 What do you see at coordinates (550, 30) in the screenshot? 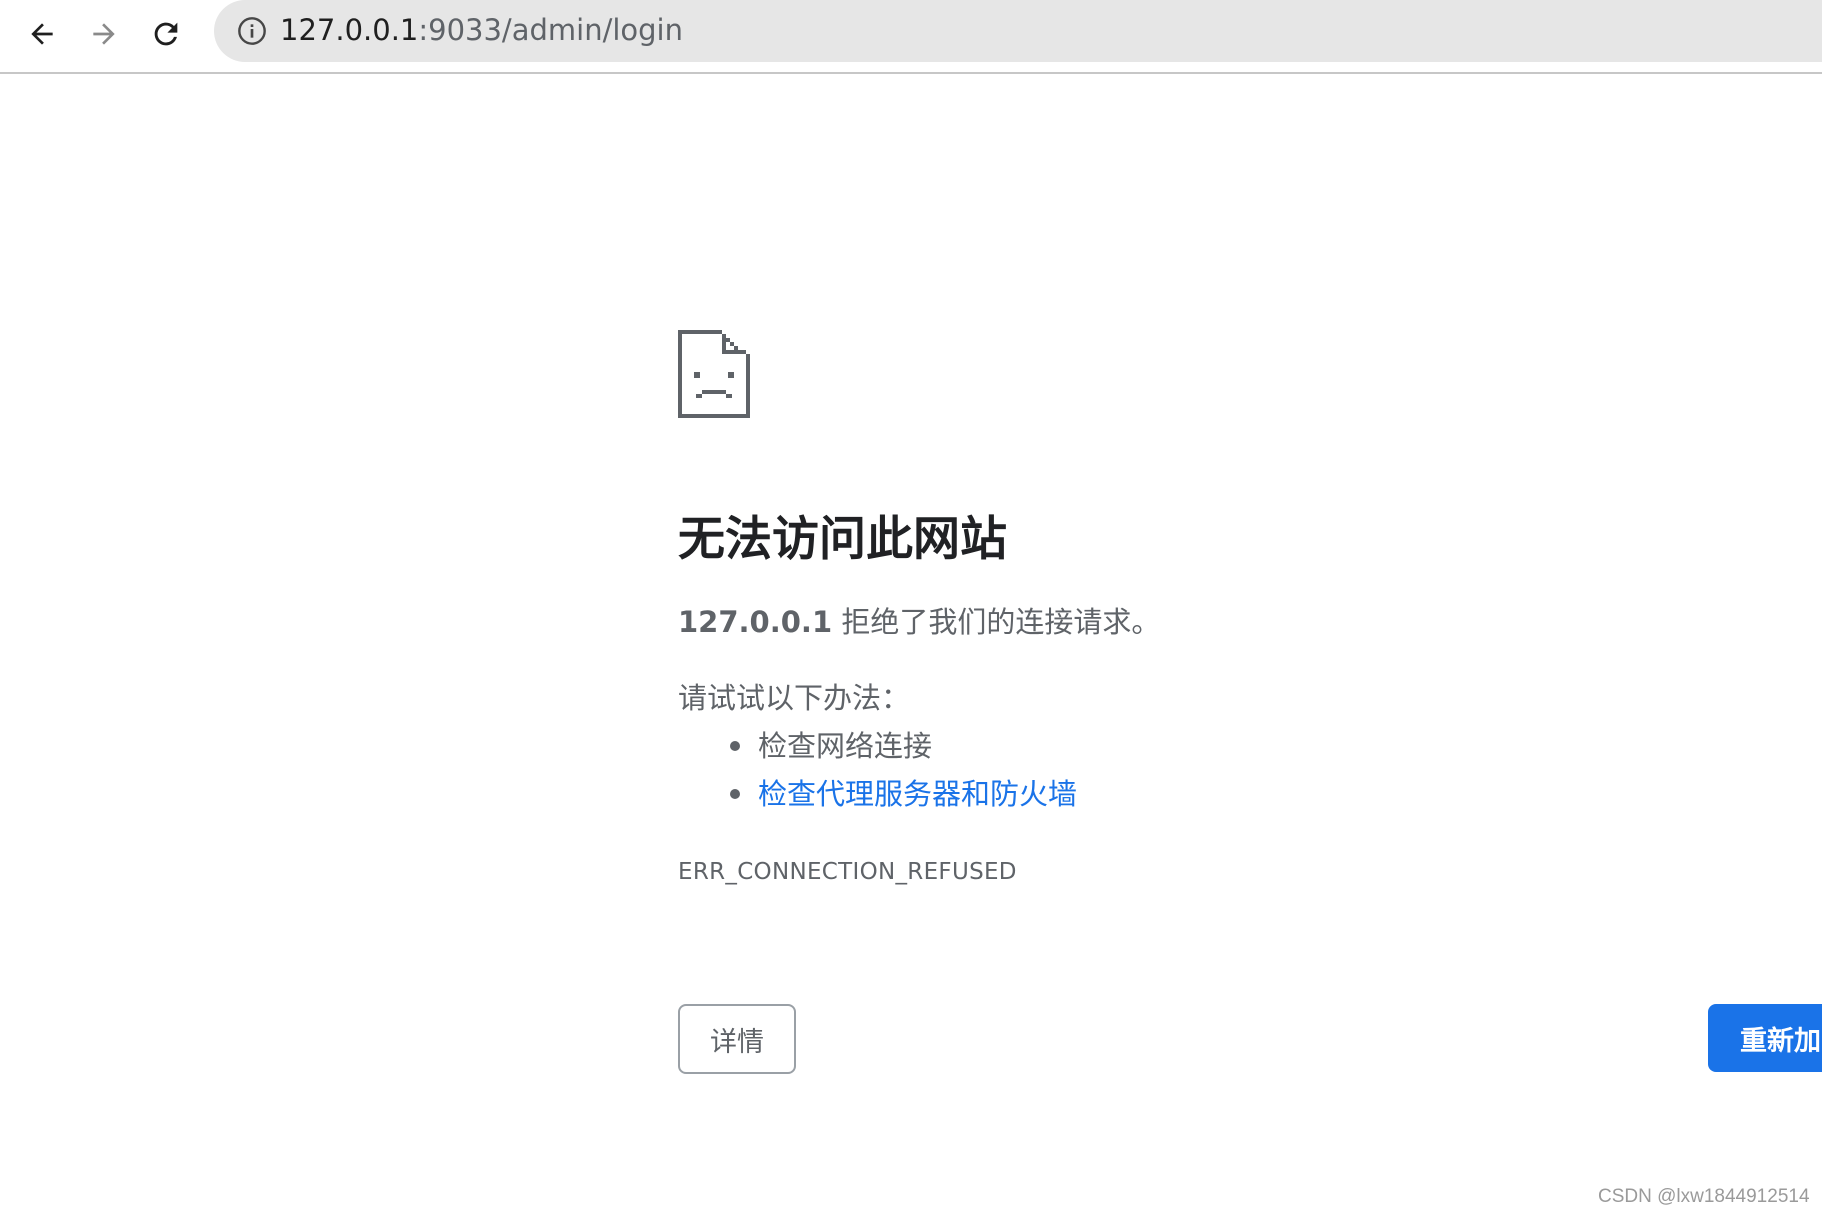
I see `url-path: :9033/admin/login` at bounding box center [550, 30].